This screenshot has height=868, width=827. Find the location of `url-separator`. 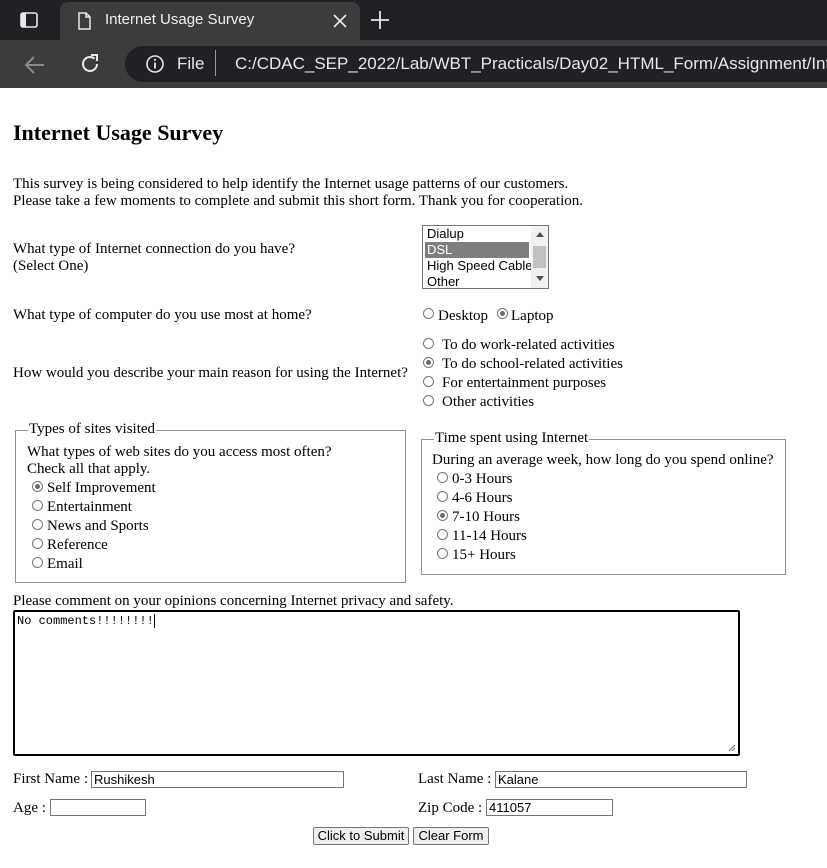

url-separator is located at coordinates (215, 63).